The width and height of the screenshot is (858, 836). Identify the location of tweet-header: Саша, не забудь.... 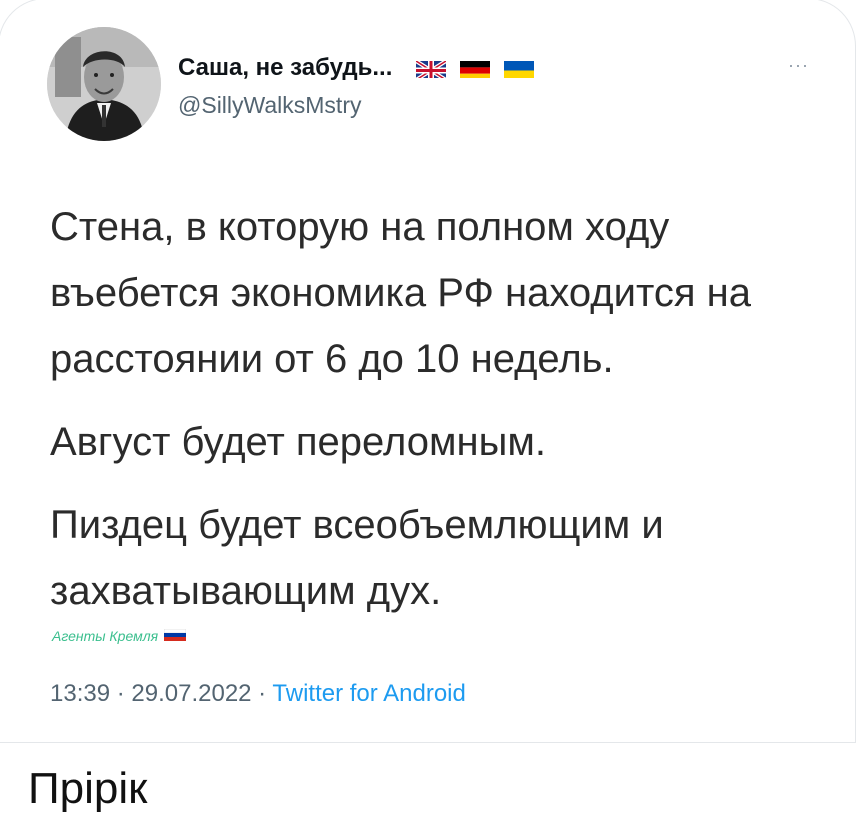
(356, 68).